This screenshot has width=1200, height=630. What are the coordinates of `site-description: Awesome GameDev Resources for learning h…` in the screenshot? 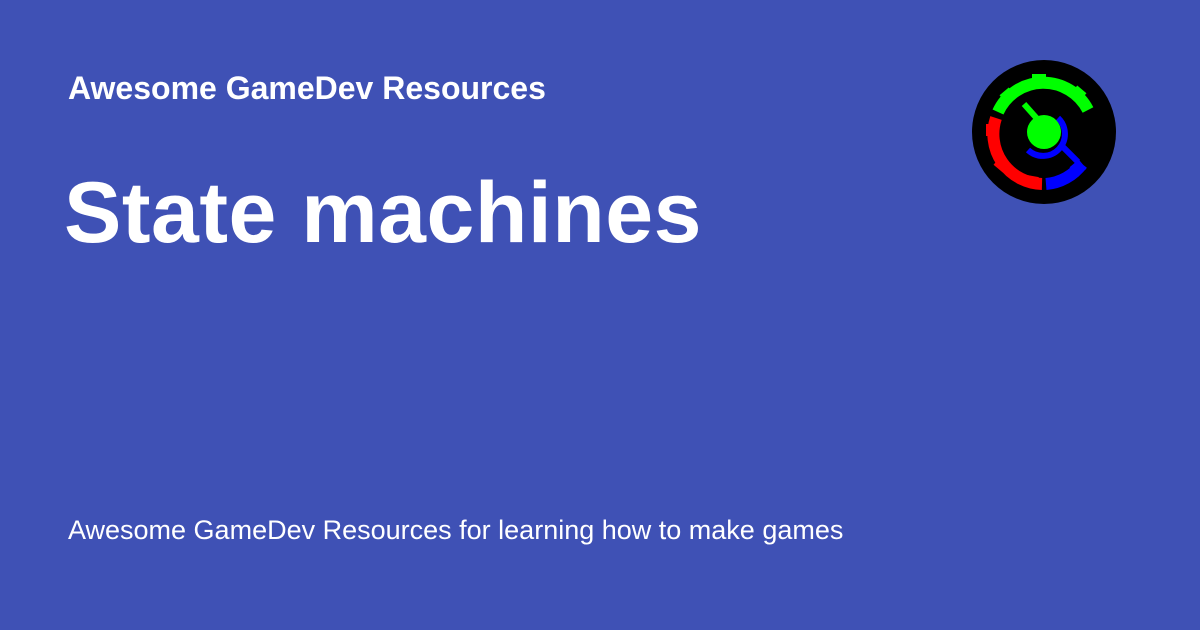 It's located at (456, 530).